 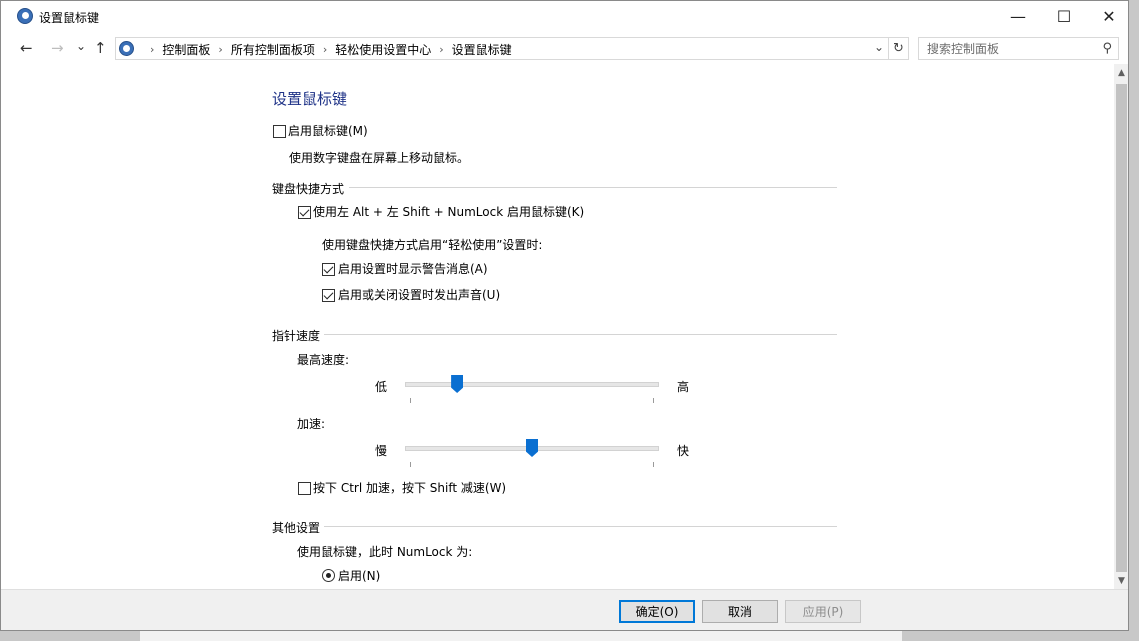 I want to click on enable-mouse-keys-label: 启用鼠标键(M), so click(x=328, y=130).